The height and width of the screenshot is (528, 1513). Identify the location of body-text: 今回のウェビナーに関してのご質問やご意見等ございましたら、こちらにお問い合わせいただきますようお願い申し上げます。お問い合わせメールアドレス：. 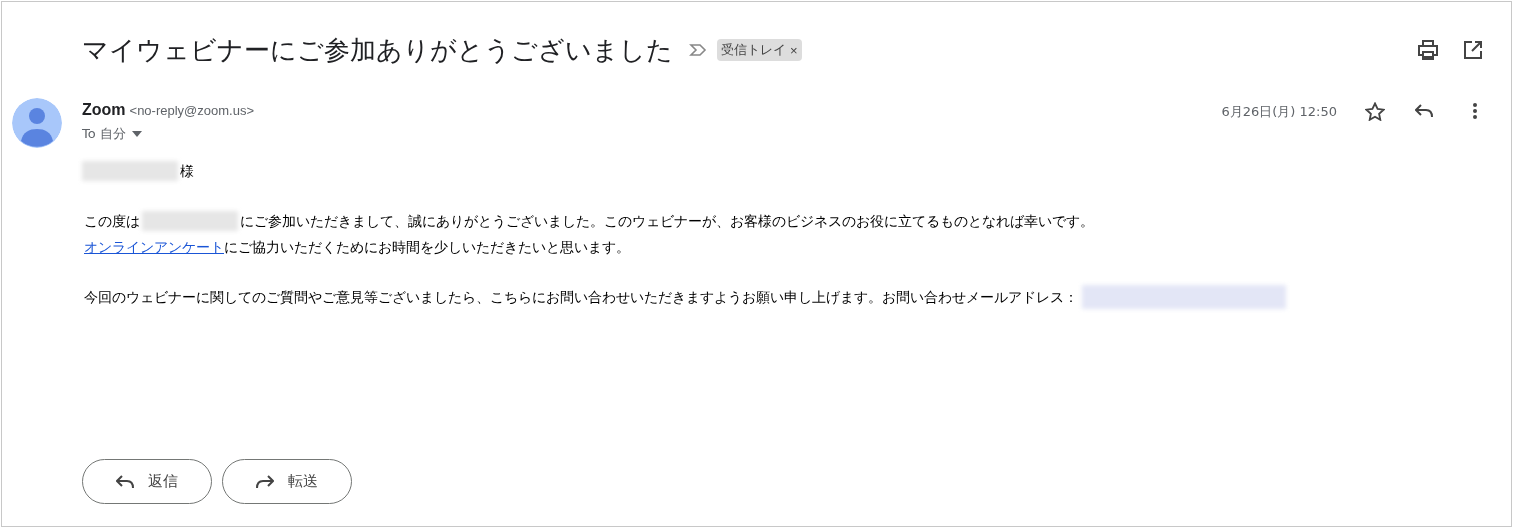
(581, 297).